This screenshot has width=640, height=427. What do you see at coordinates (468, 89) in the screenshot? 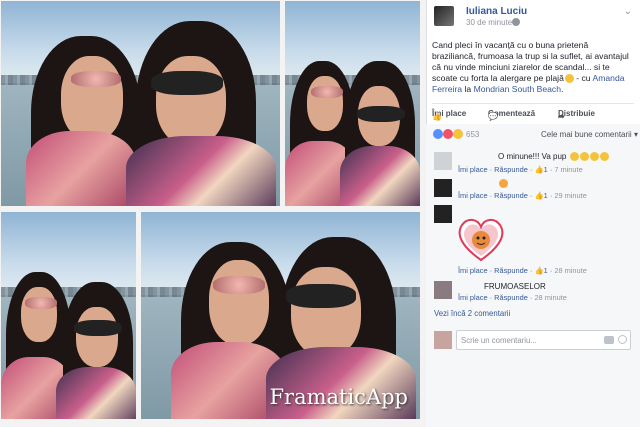
I see `post-text-at: la` at bounding box center [468, 89].